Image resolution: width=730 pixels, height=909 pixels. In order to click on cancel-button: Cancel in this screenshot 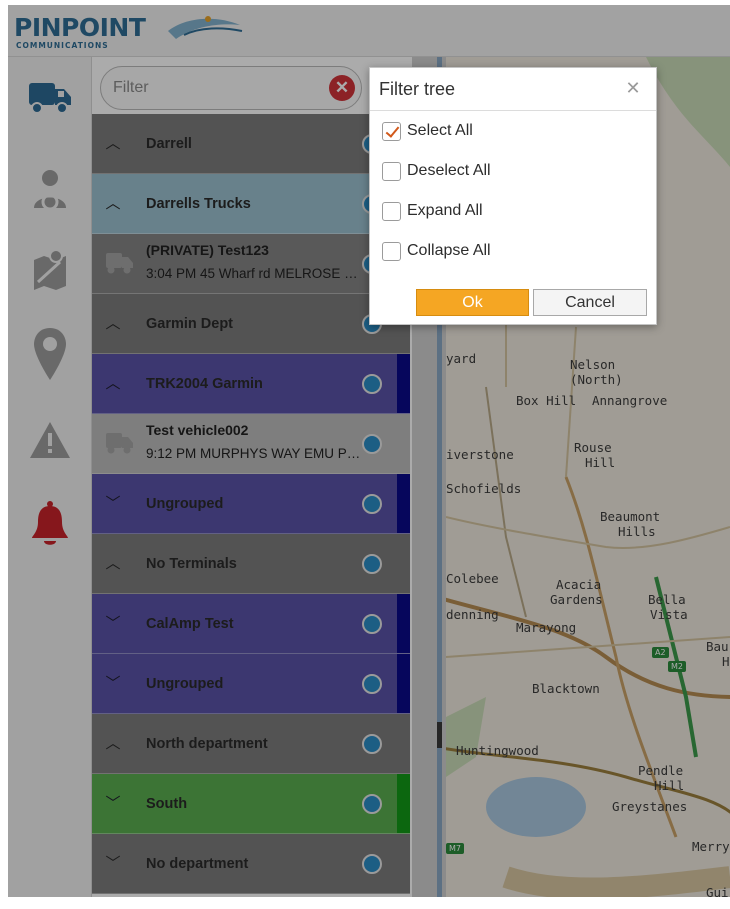, I will do `click(590, 302)`.